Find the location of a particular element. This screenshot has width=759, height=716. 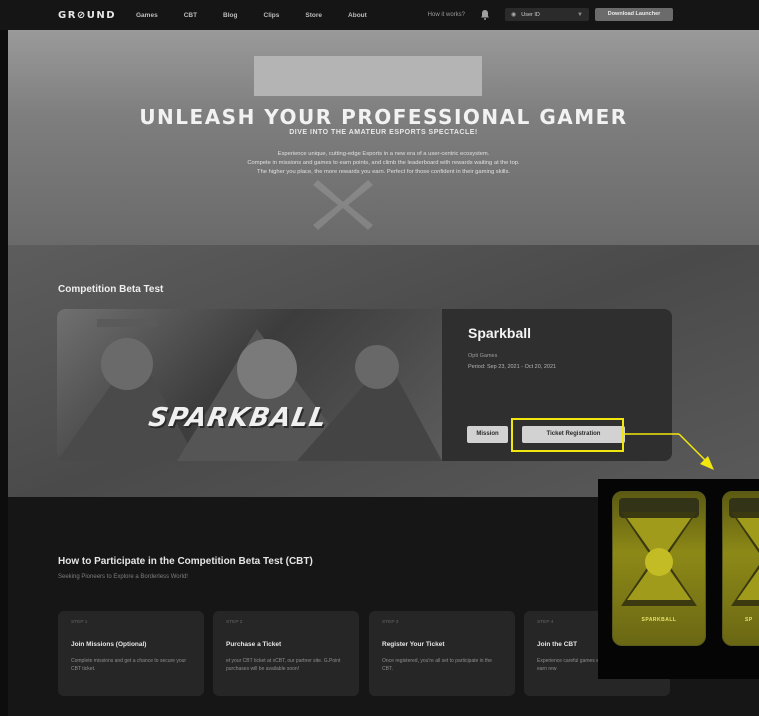

phone-card: SP is located at coordinates (740, 568).